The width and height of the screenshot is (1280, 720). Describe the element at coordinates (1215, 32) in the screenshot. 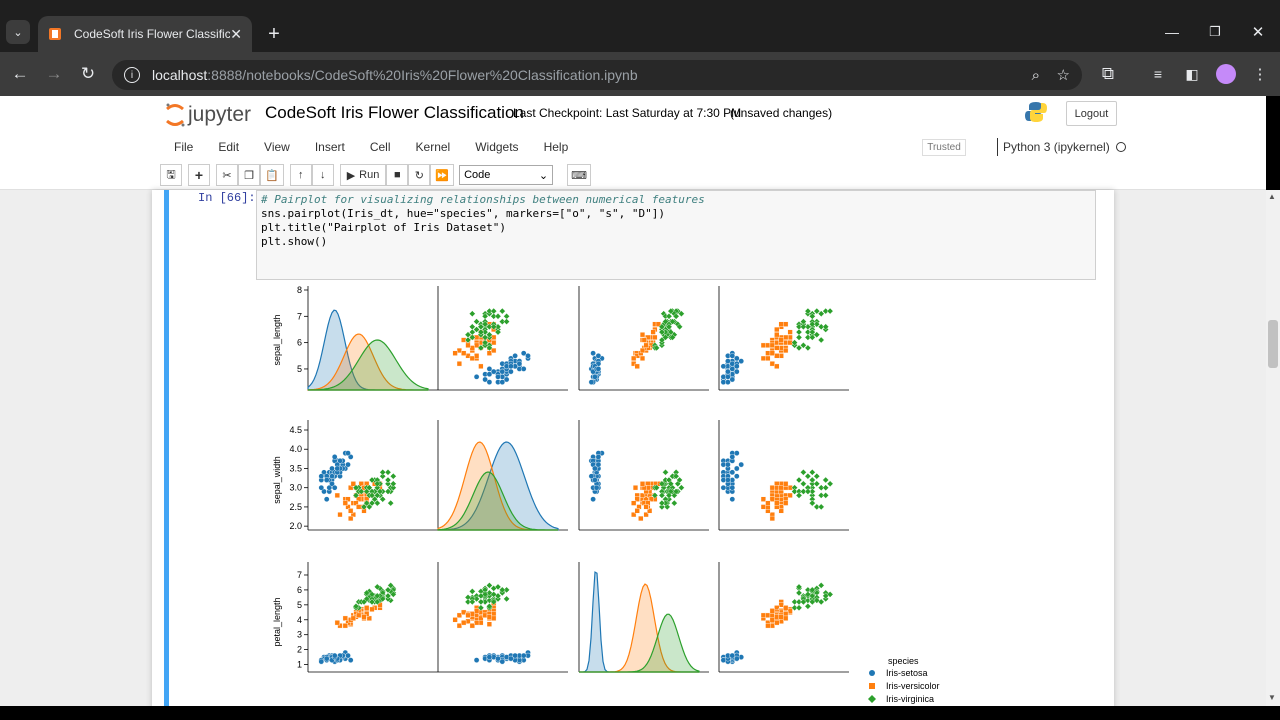

I see `restore-icon: ❐` at that location.